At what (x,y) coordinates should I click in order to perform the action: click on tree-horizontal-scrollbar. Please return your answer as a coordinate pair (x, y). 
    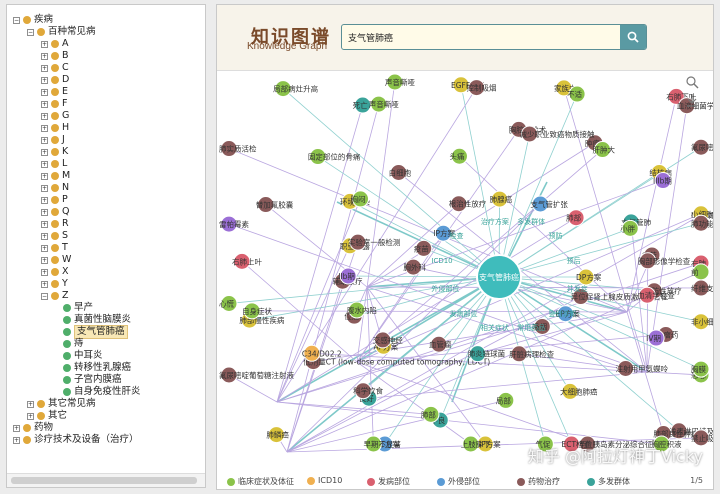
    Looking at the image, I should click on (106, 480).